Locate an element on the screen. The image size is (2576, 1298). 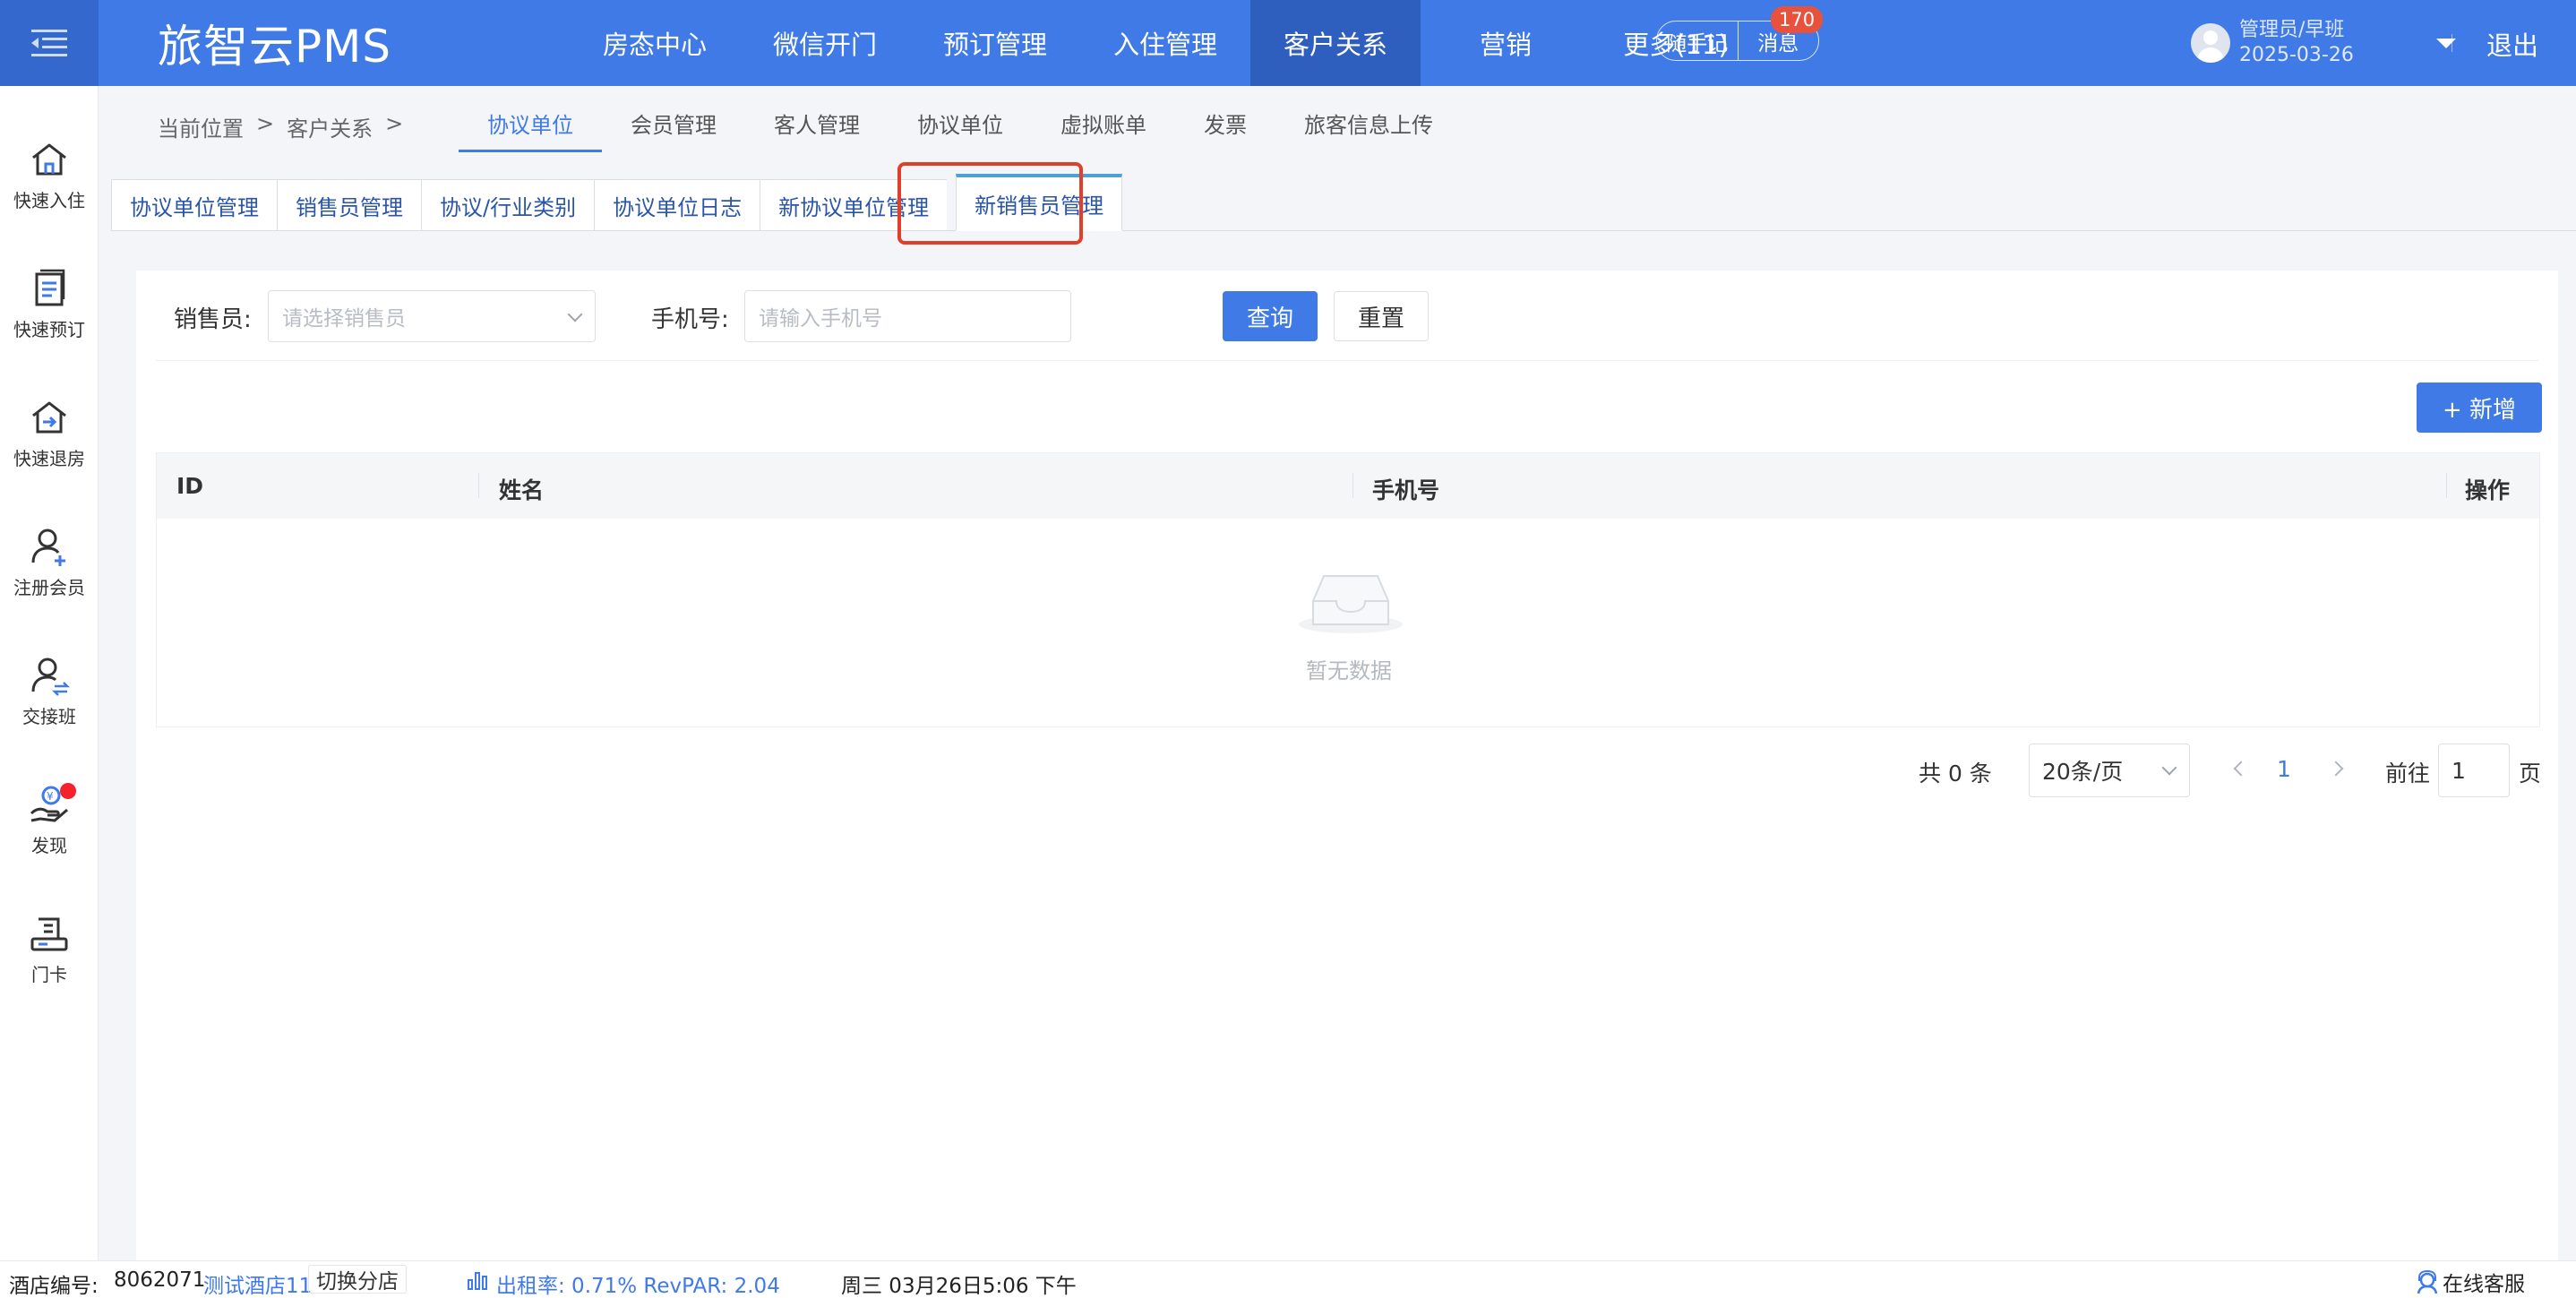
column-header-id: ID is located at coordinates (190, 486).